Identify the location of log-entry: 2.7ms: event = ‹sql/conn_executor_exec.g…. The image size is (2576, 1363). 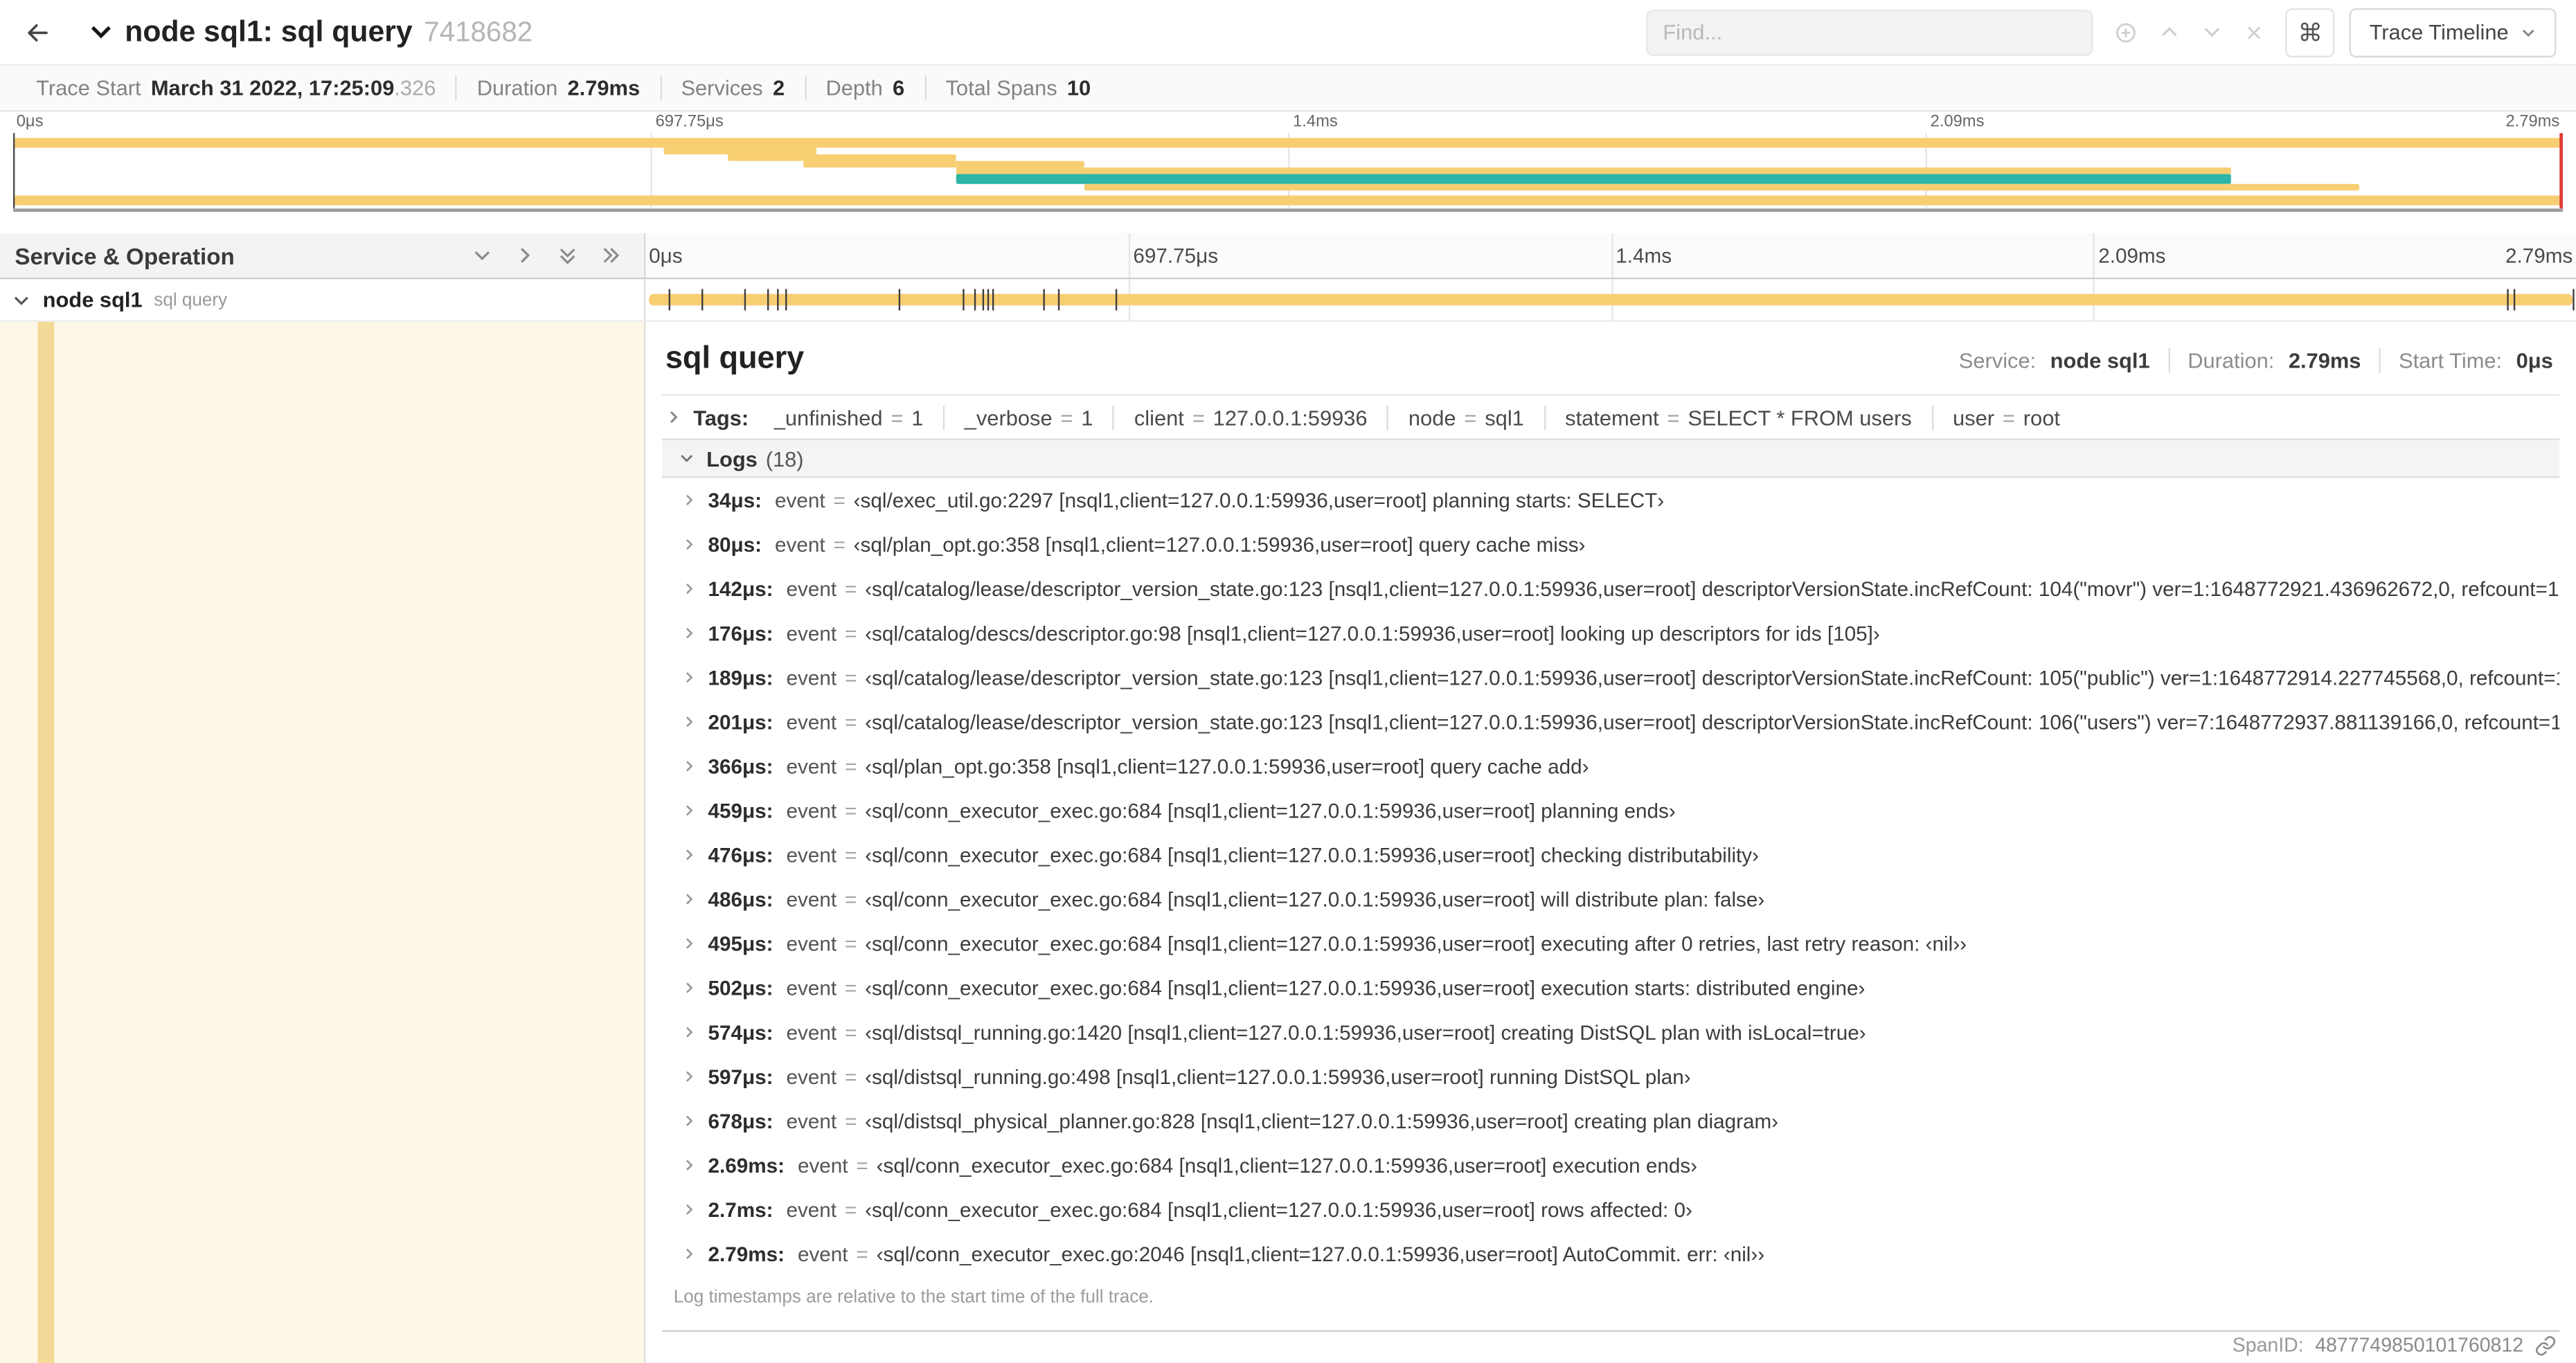
(1611, 1209).